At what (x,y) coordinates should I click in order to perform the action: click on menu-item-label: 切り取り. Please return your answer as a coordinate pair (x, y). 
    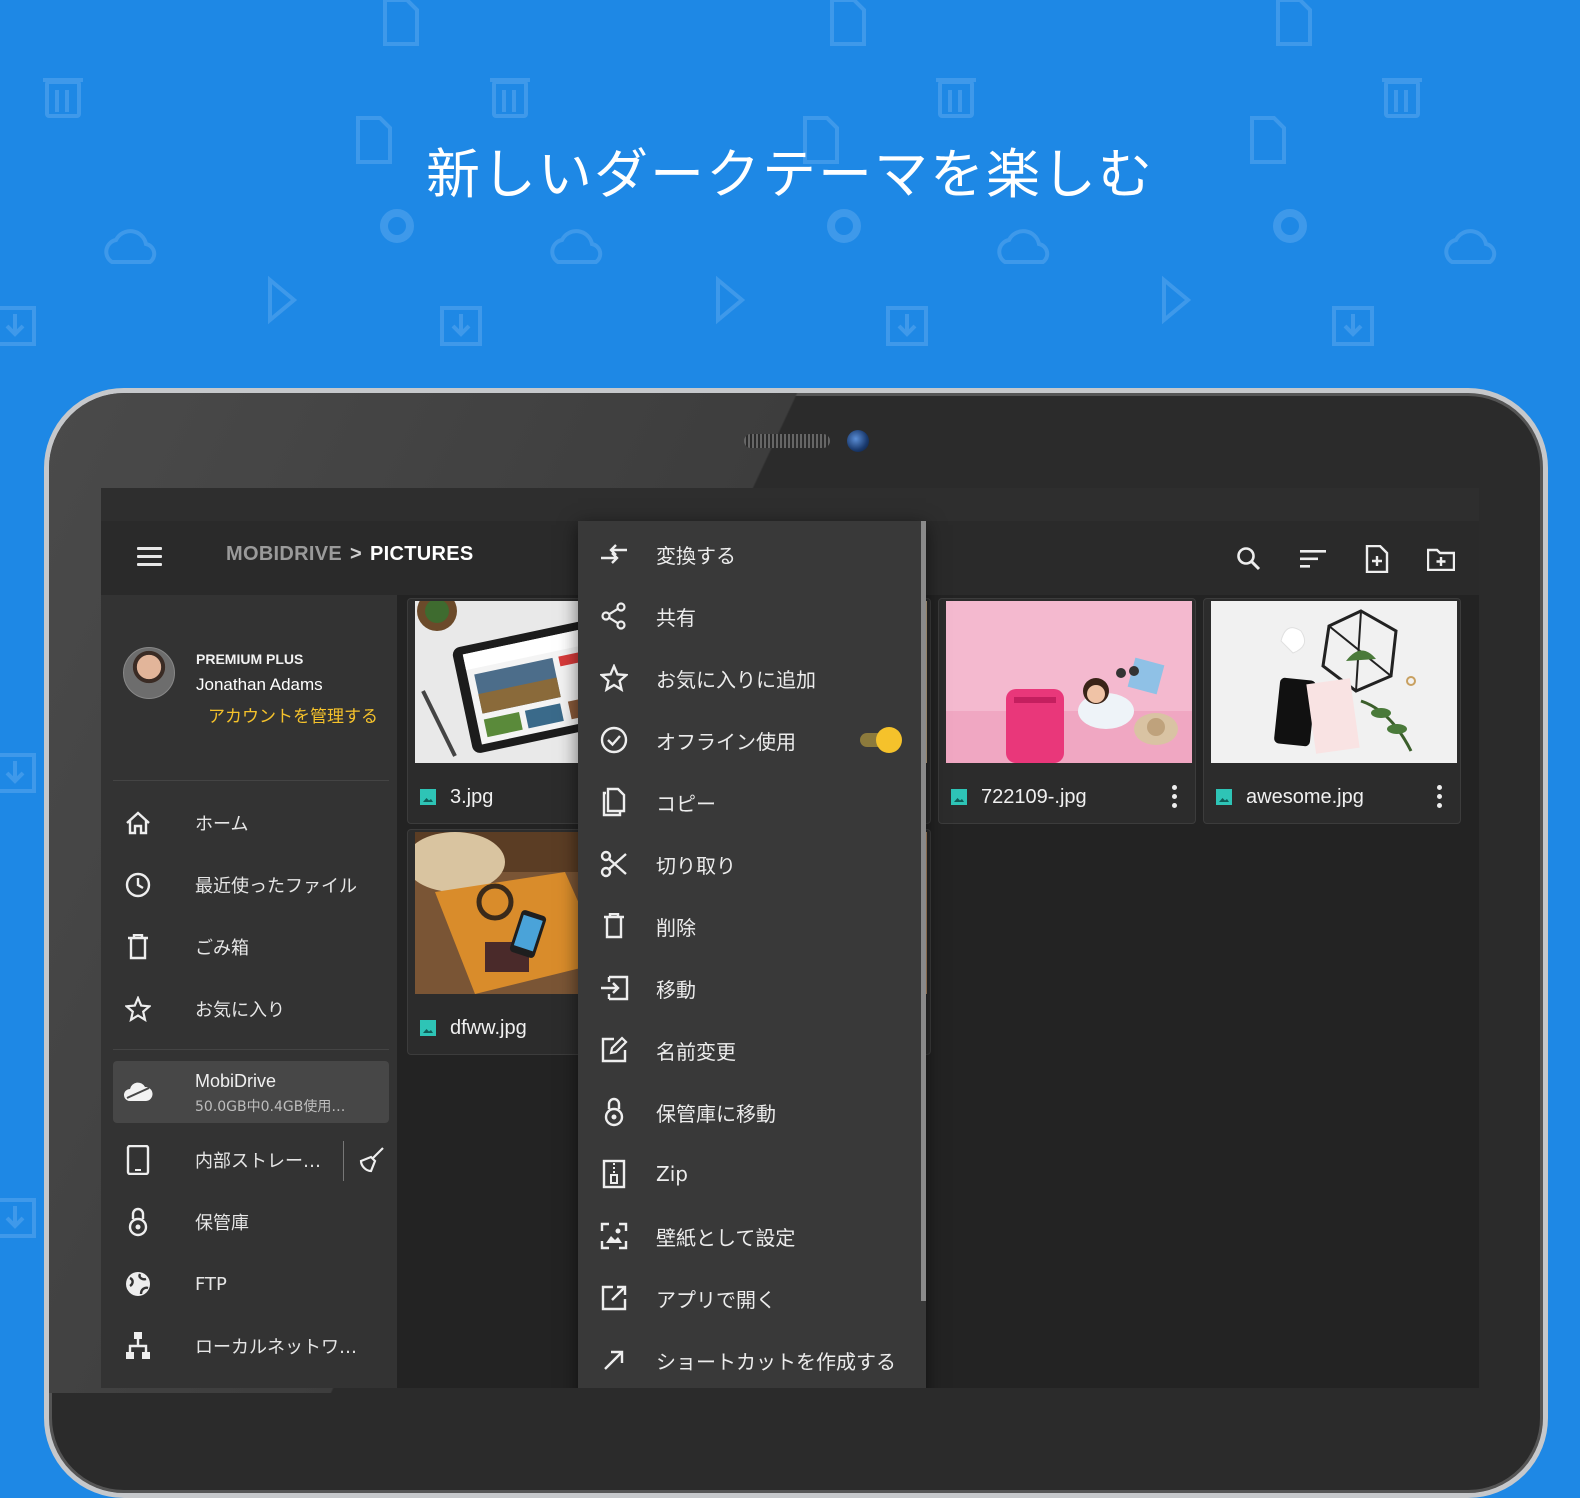
    Looking at the image, I should click on (696, 865).